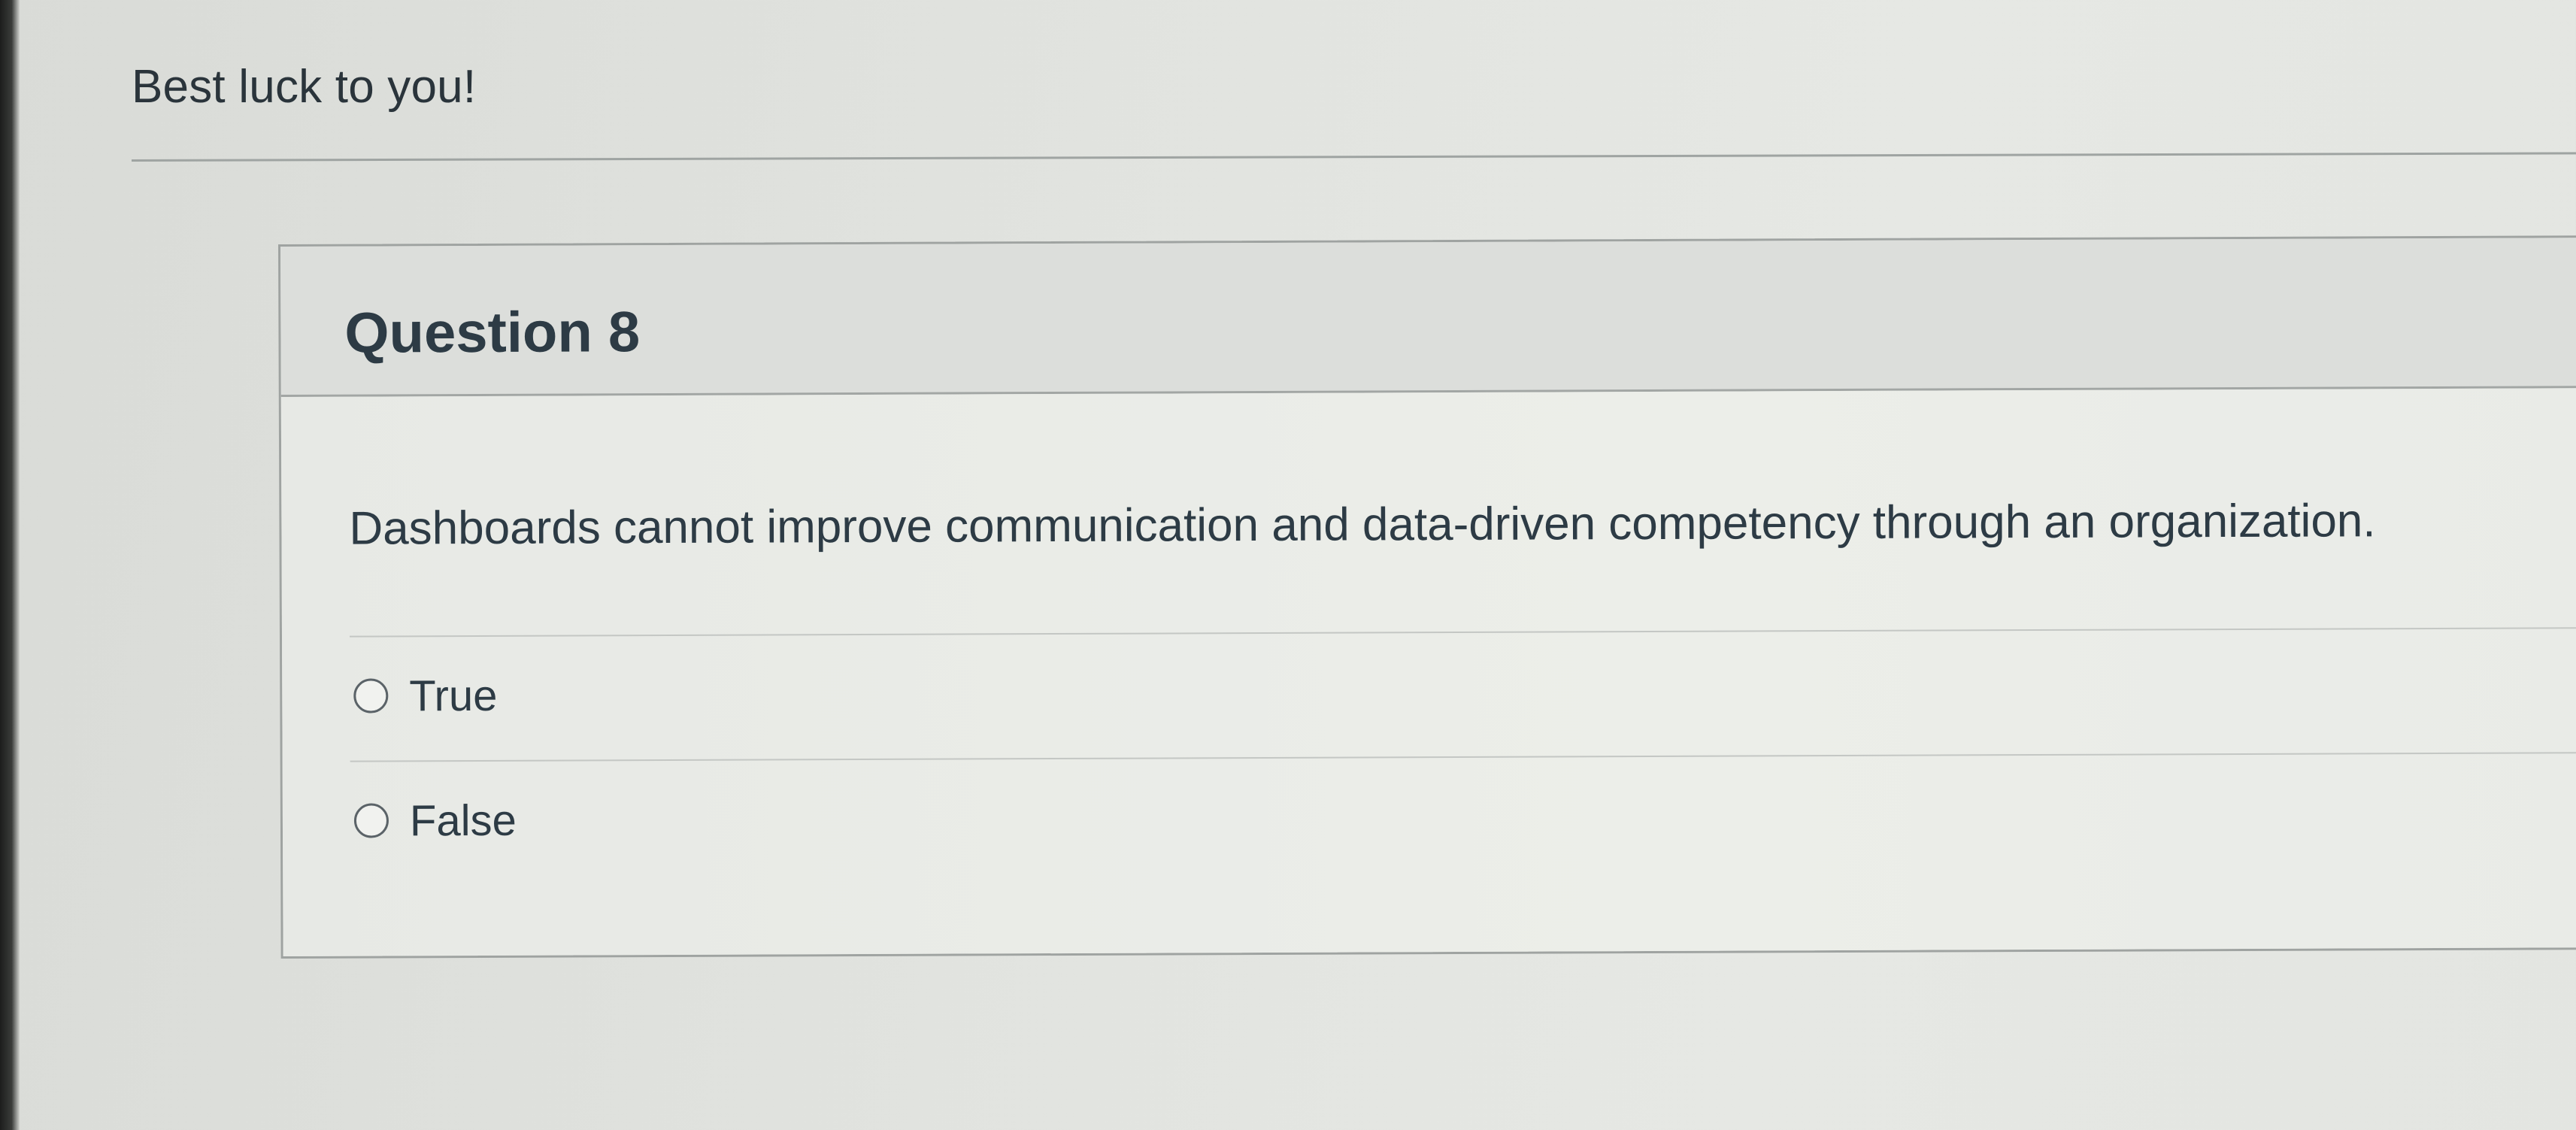 This screenshot has height=1130, width=2576. Describe the element at coordinates (371, 695) in the screenshot. I see `radio-button-true` at that location.